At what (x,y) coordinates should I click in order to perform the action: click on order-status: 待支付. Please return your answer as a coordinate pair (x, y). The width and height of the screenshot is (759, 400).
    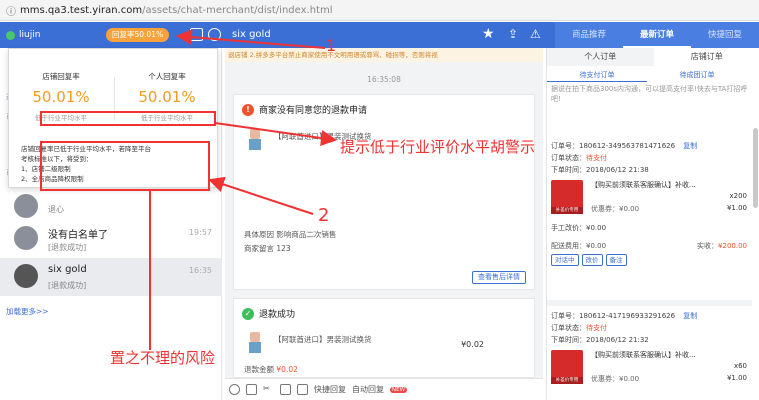
    Looking at the image, I should click on (596, 328).